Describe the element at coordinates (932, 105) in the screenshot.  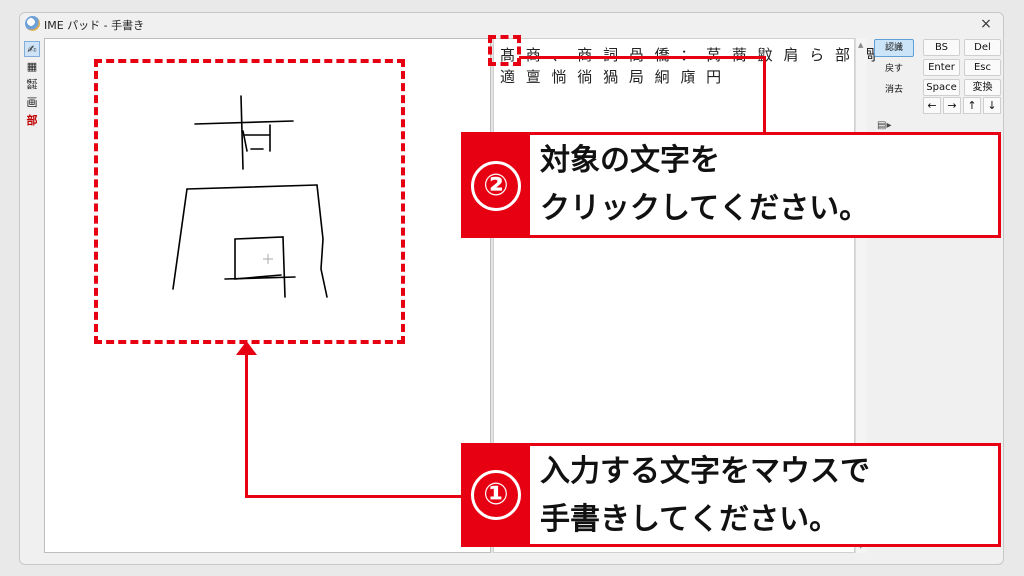
I see `left-arrow-key: ←` at that location.